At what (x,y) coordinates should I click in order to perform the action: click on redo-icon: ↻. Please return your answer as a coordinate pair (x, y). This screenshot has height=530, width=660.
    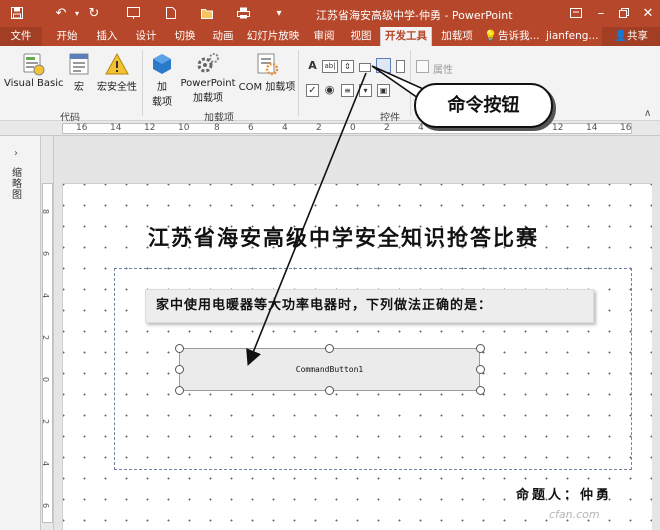
    Looking at the image, I should click on (94, 13).